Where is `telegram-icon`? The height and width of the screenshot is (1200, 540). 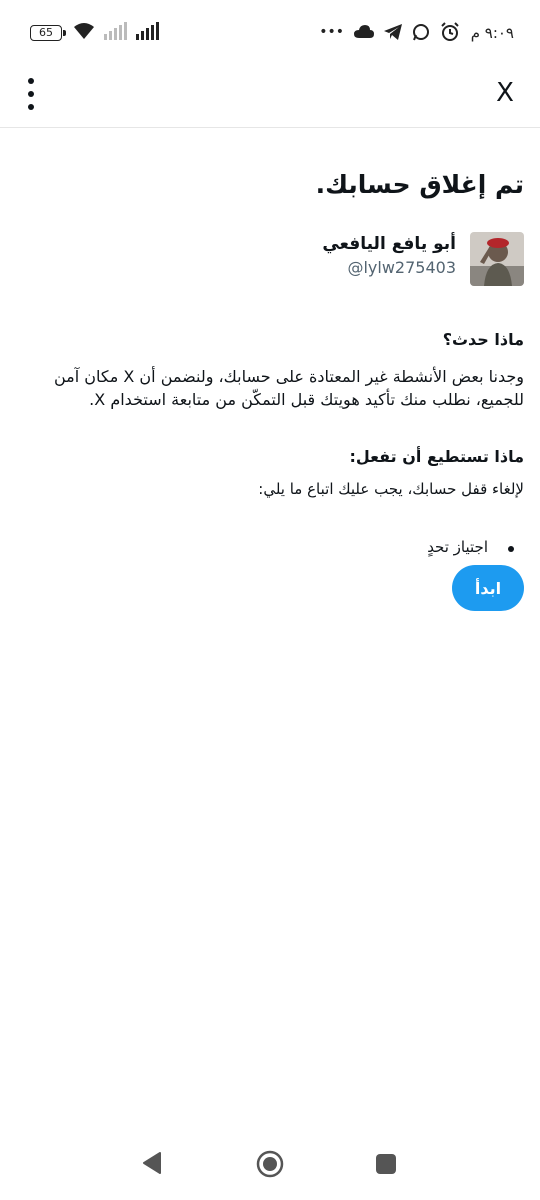
telegram-icon is located at coordinates (393, 32).